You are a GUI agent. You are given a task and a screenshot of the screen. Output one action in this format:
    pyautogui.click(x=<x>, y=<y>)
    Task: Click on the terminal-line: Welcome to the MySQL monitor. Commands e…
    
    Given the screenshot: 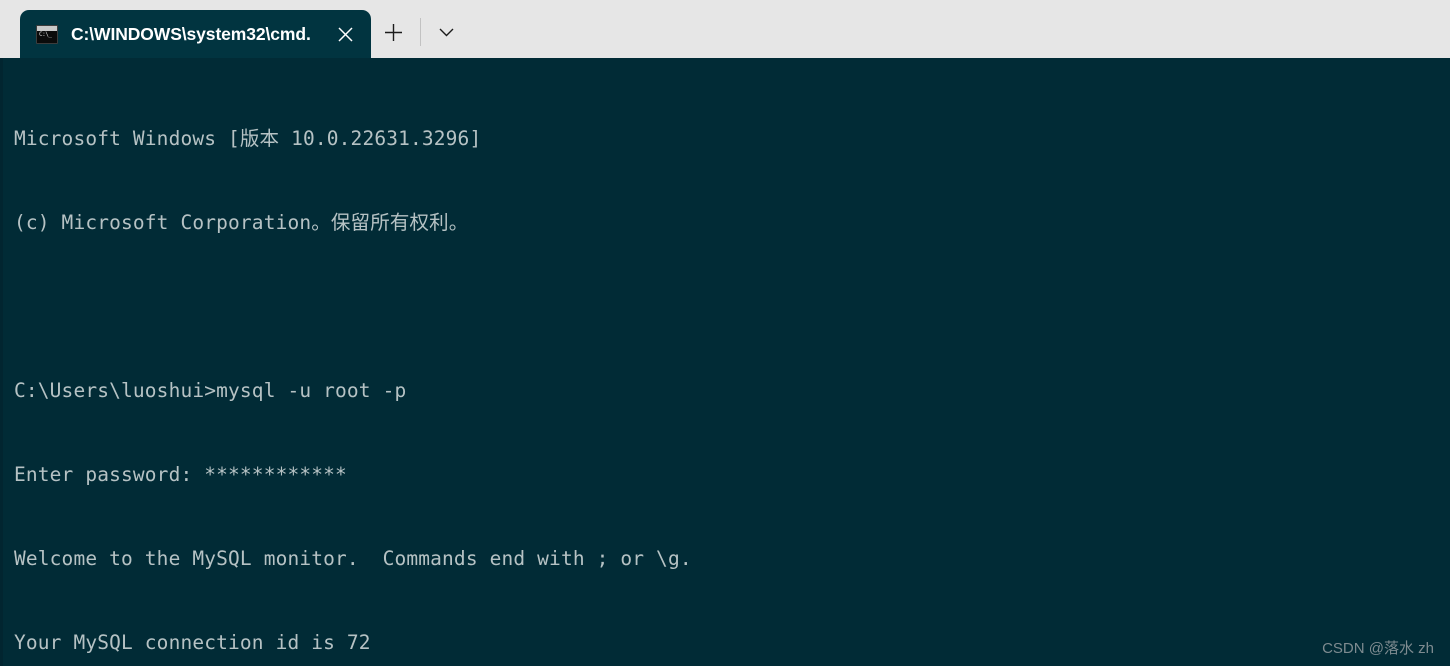 What is the action you would take?
    pyautogui.click(x=353, y=558)
    